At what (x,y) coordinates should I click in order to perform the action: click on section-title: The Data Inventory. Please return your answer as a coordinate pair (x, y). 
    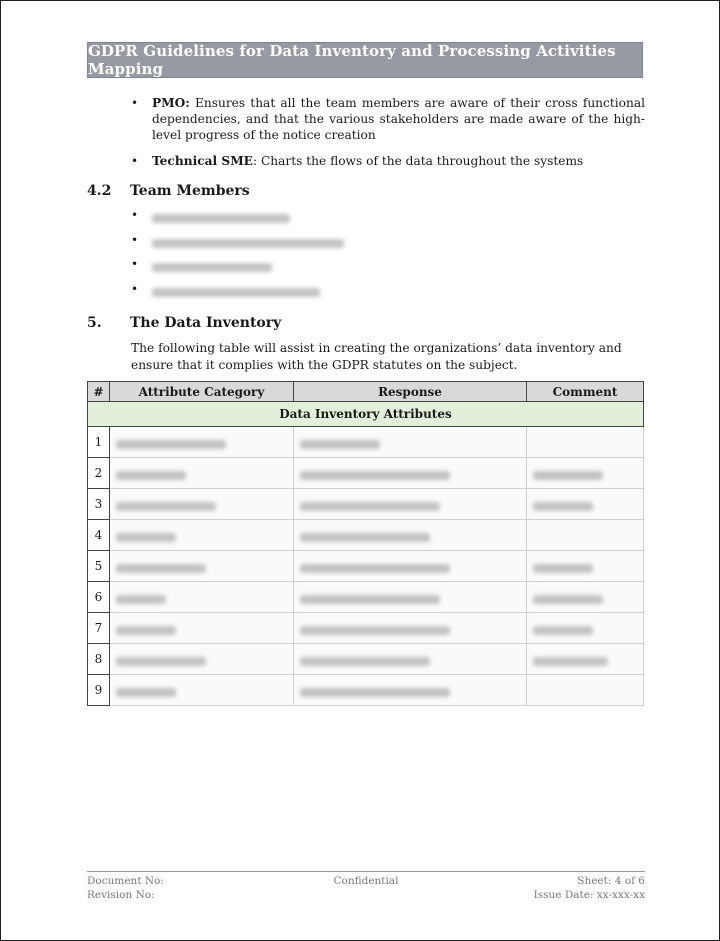
    Looking at the image, I should click on (206, 323).